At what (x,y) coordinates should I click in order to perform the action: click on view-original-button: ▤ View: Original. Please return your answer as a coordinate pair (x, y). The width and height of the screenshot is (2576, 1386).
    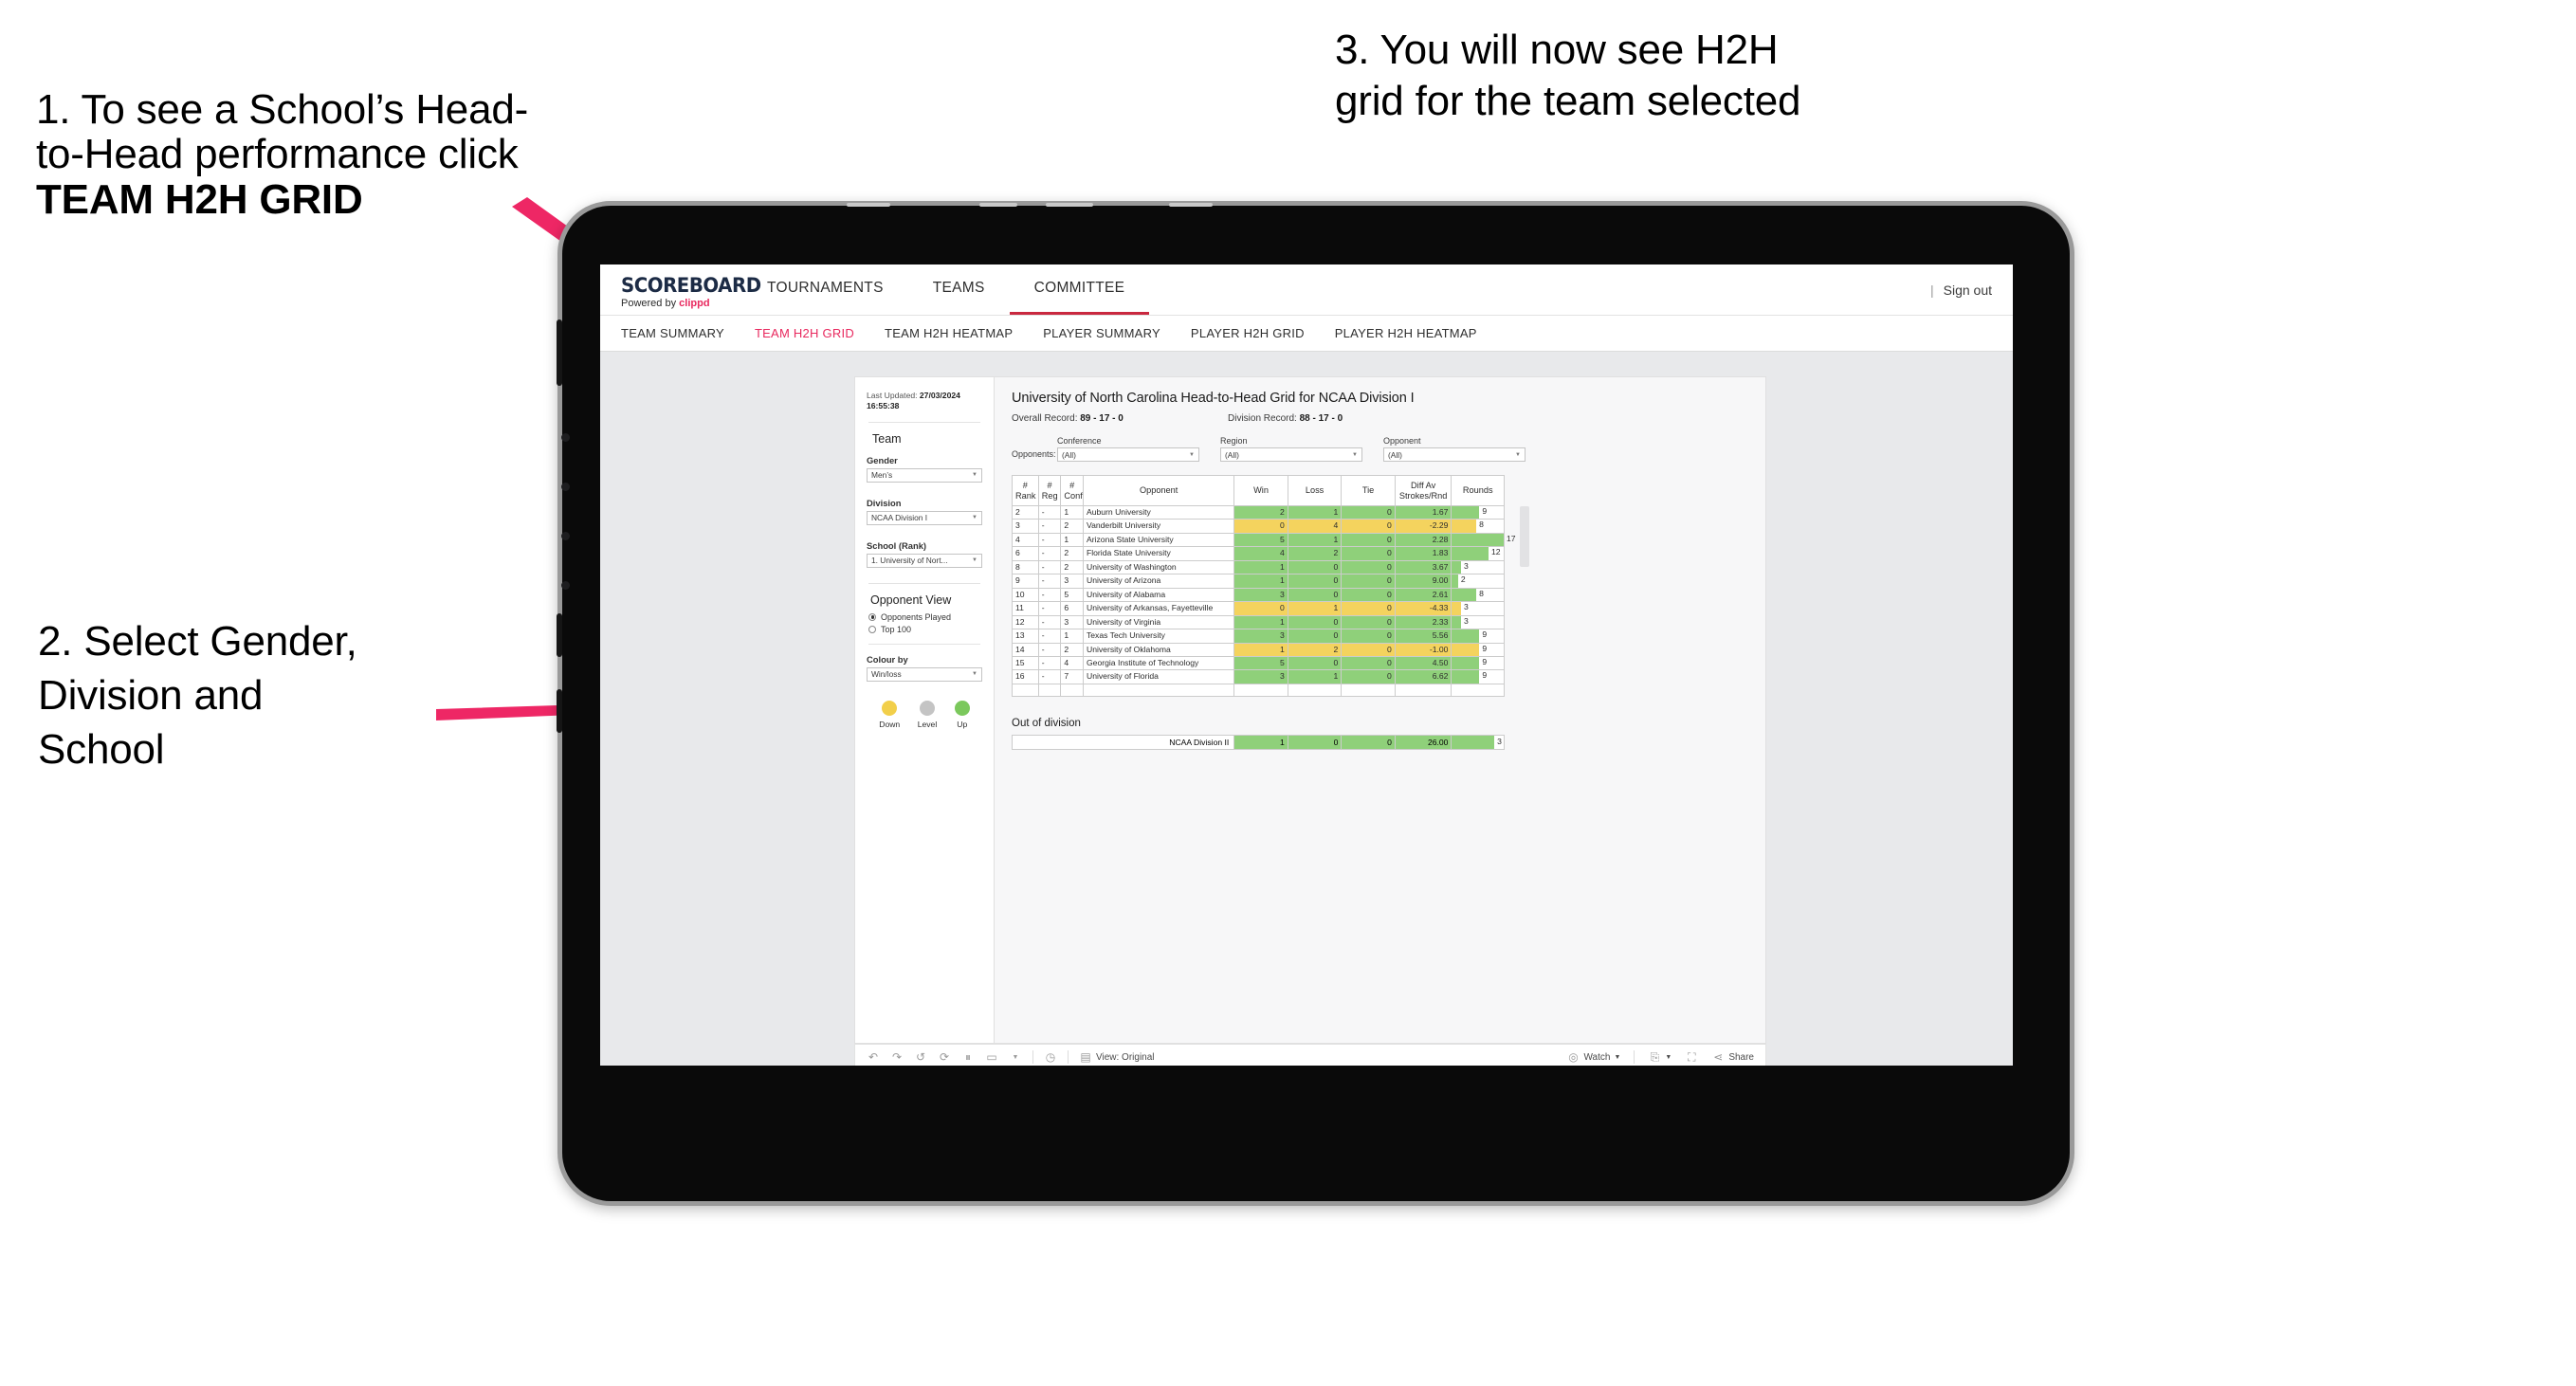
    Looking at the image, I should click on (1116, 1057).